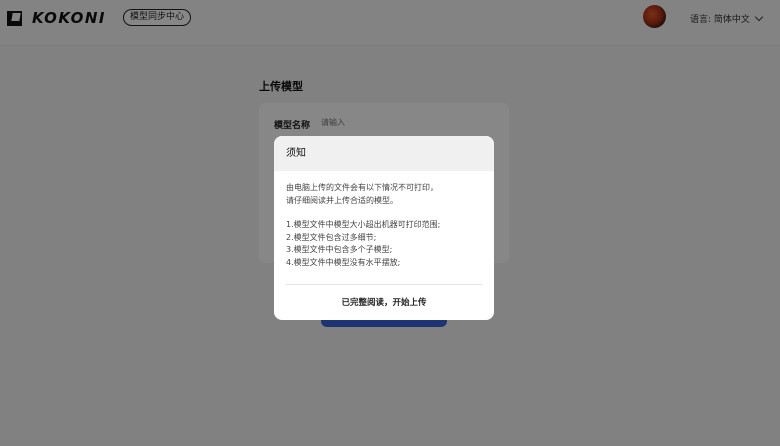  I want to click on rule-item: 2.模型文件包含过多细节;, so click(331, 237).